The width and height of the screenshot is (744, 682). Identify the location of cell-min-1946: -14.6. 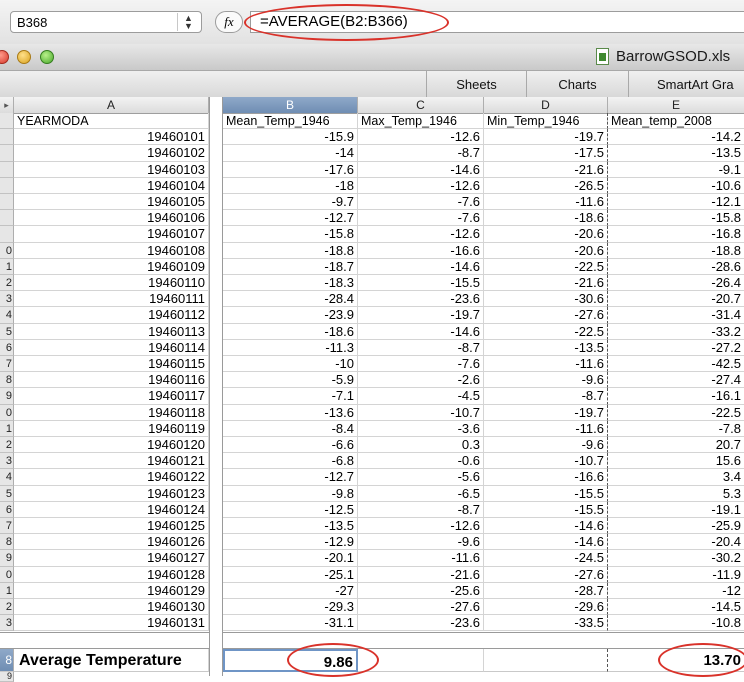
(546, 542).